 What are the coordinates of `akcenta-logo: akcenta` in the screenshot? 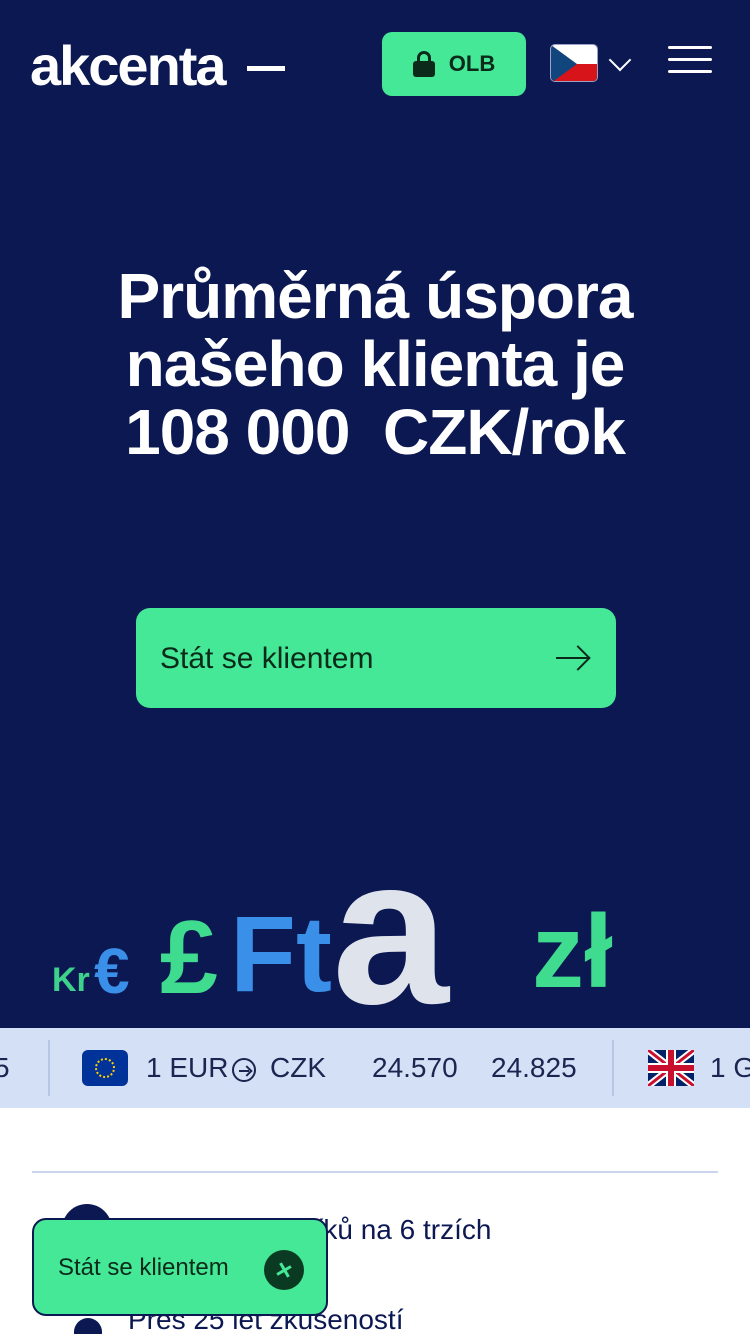 It's located at (128, 66).